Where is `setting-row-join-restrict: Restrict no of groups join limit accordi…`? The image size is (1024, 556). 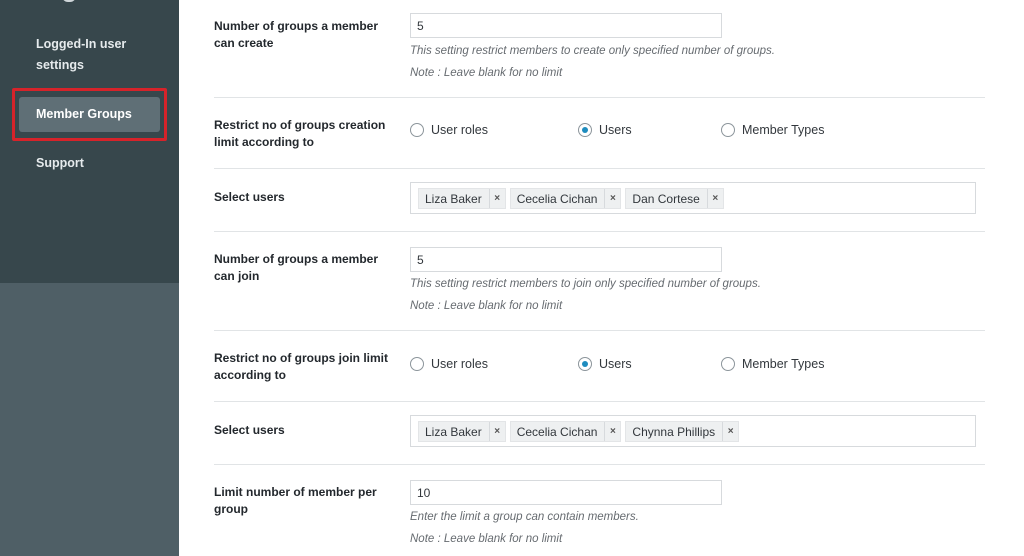 setting-row-join-restrict: Restrict no of groups join limit accordi… is located at coordinates (599, 366).